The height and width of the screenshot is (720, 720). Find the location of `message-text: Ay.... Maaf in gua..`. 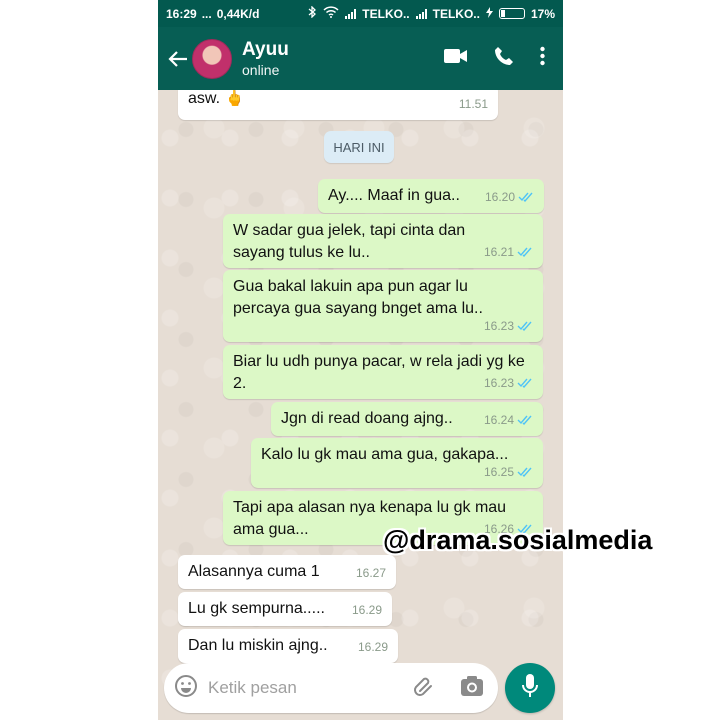

message-text: Ay.... Maaf in gua.. is located at coordinates (394, 195).